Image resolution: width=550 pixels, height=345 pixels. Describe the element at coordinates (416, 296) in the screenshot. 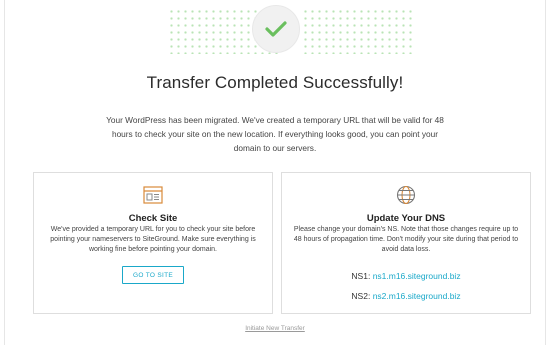

I see `ns2-value: ns2.m16.siteground.biz` at that location.